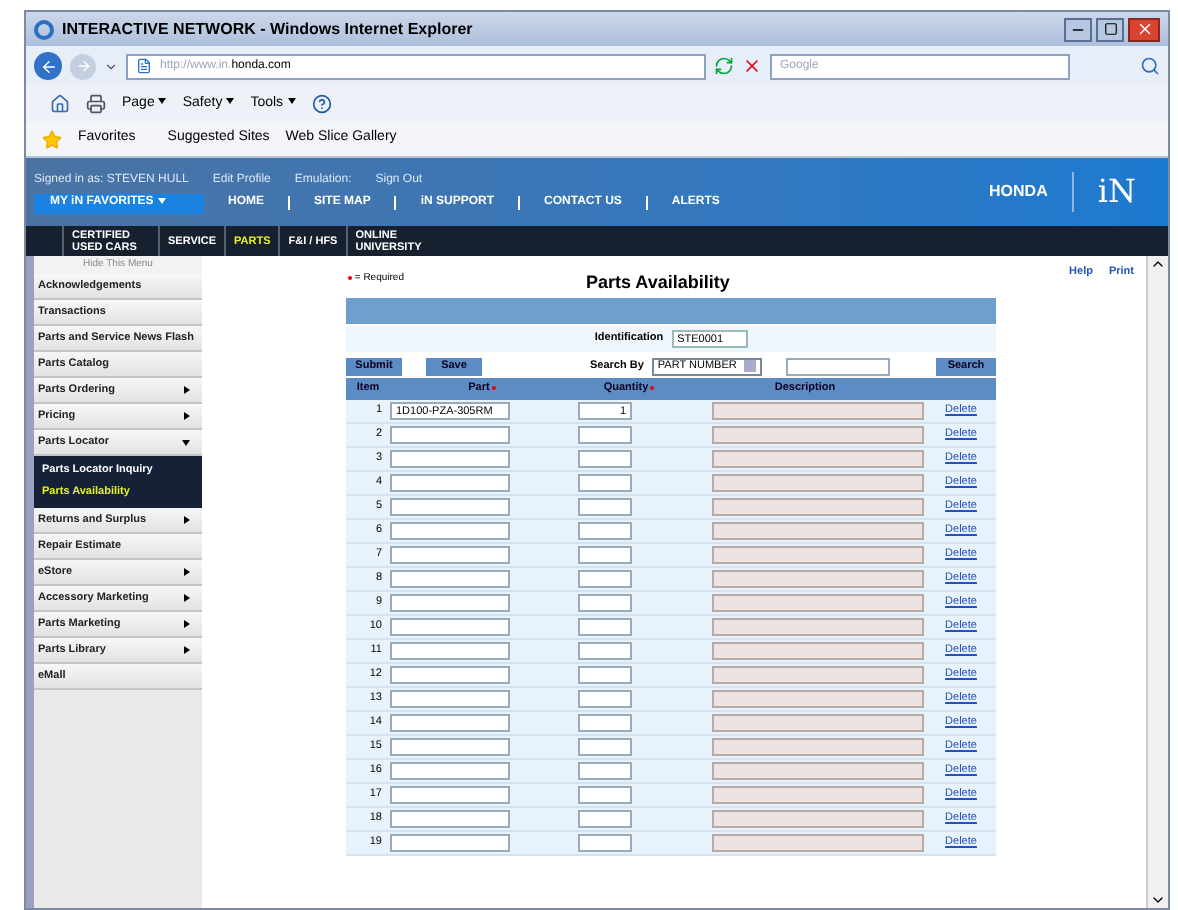 Image resolution: width=1178 pixels, height=910 pixels. I want to click on back-button, so click(48, 66).